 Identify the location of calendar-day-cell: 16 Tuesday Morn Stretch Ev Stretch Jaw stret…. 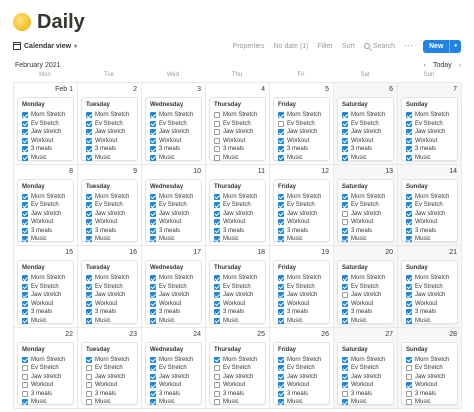
(110, 287).